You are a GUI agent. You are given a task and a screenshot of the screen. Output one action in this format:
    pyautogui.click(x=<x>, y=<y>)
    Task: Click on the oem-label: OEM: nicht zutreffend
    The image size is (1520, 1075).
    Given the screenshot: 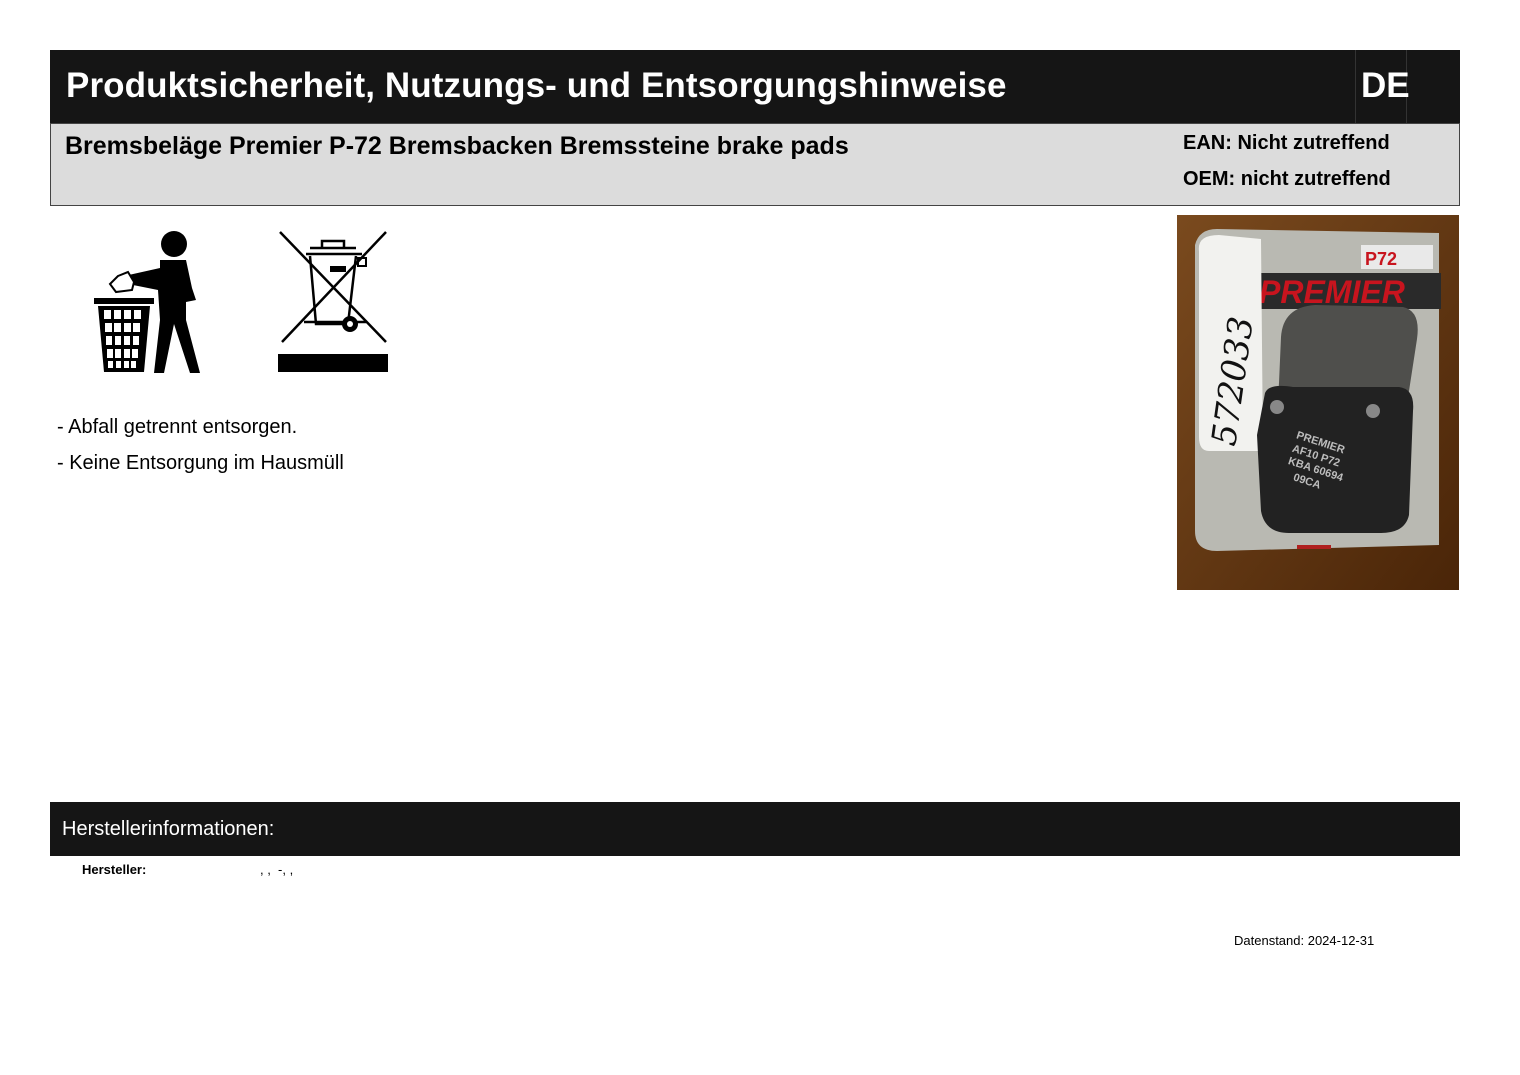 What is the action you would take?
    pyautogui.click(x=1287, y=179)
    